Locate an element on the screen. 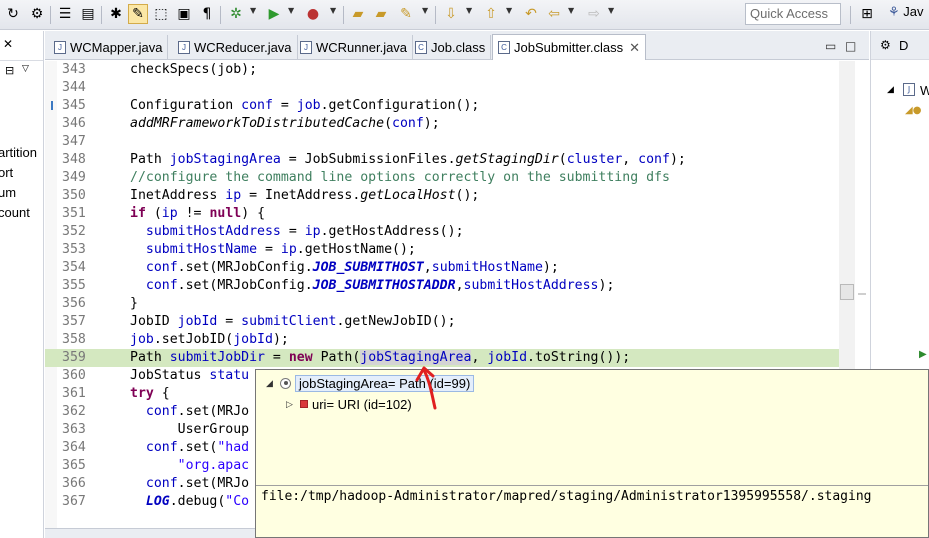  search-icon: ✎ is located at coordinates (406, 14).